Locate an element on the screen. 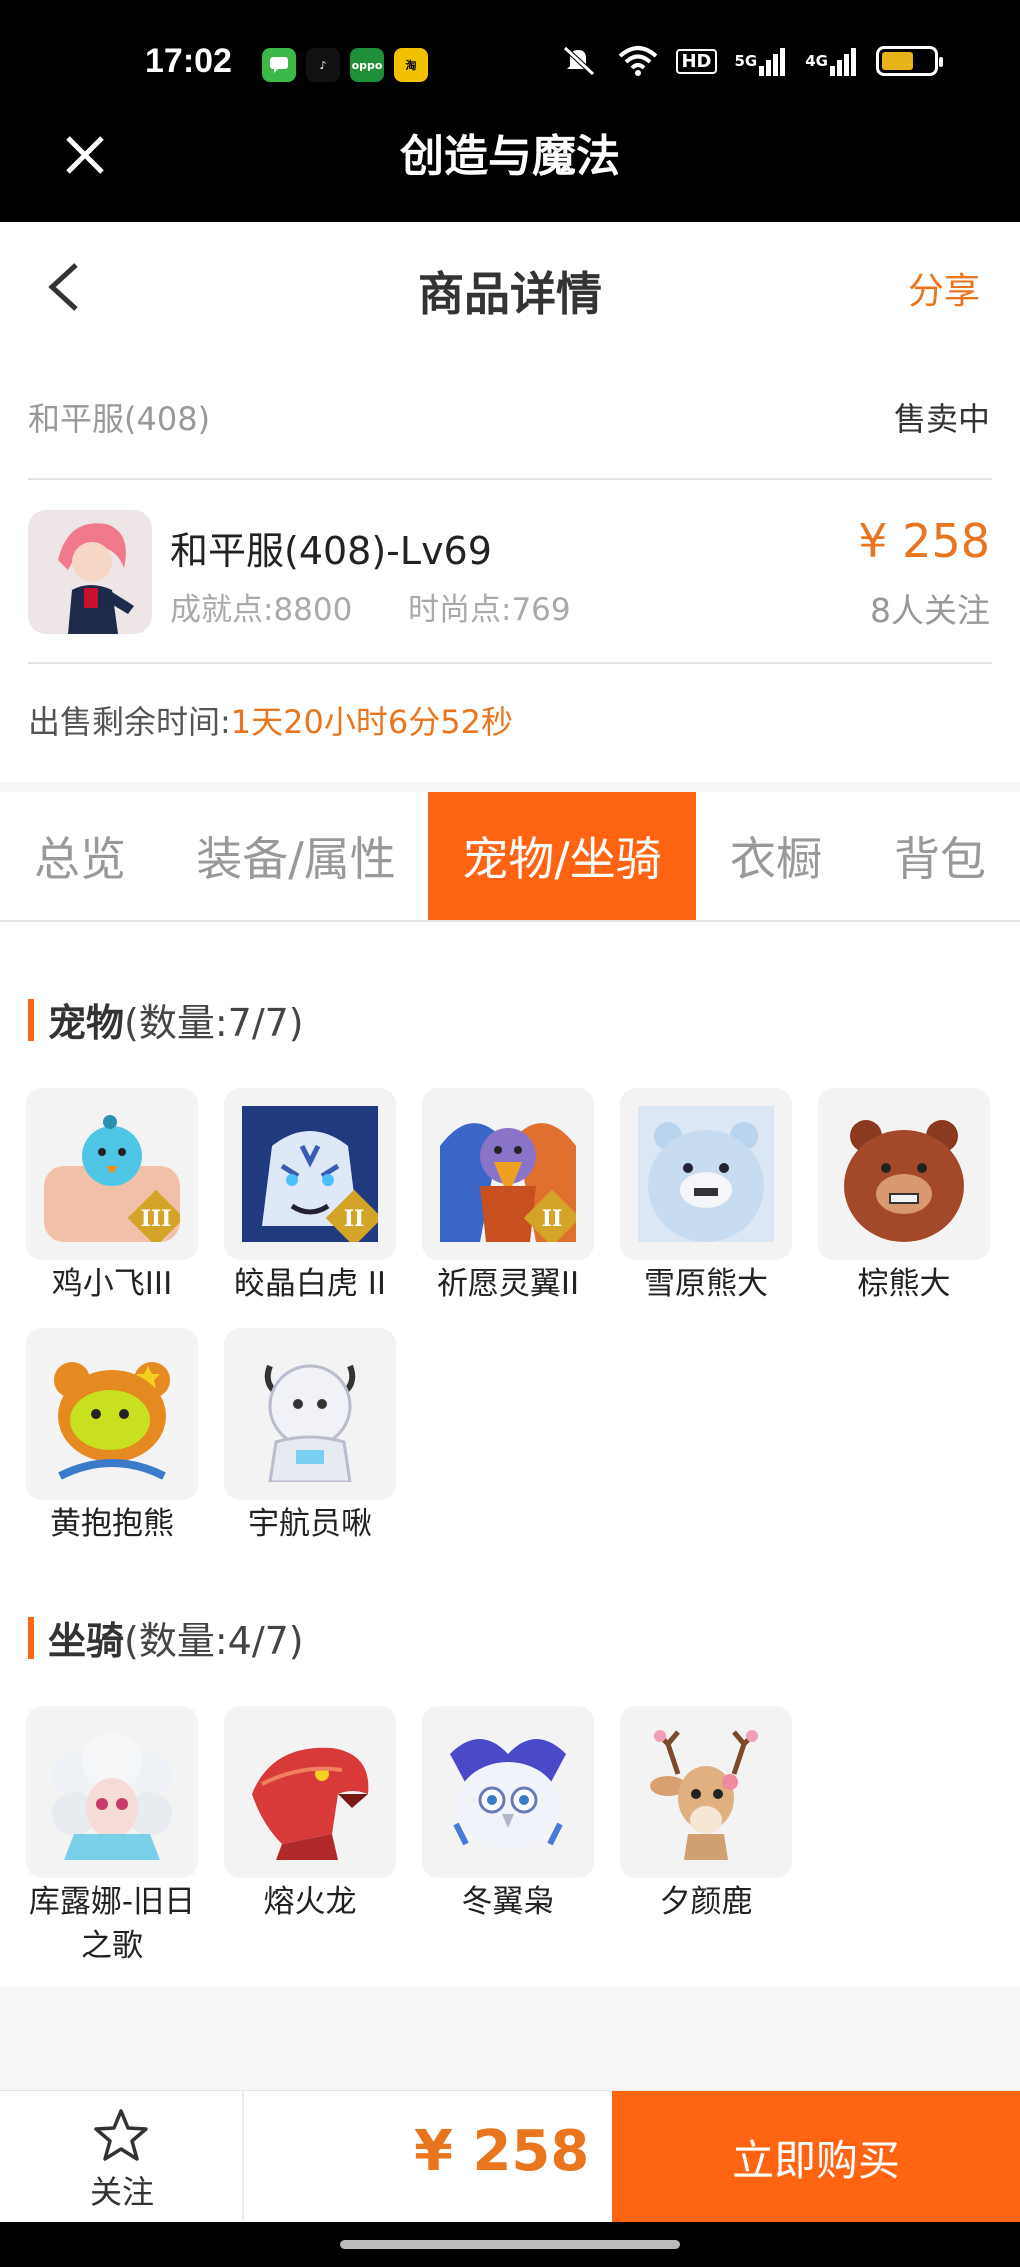 The width and height of the screenshot is (1020, 2267). mount-item: 熔火龙 is located at coordinates (310, 1815).